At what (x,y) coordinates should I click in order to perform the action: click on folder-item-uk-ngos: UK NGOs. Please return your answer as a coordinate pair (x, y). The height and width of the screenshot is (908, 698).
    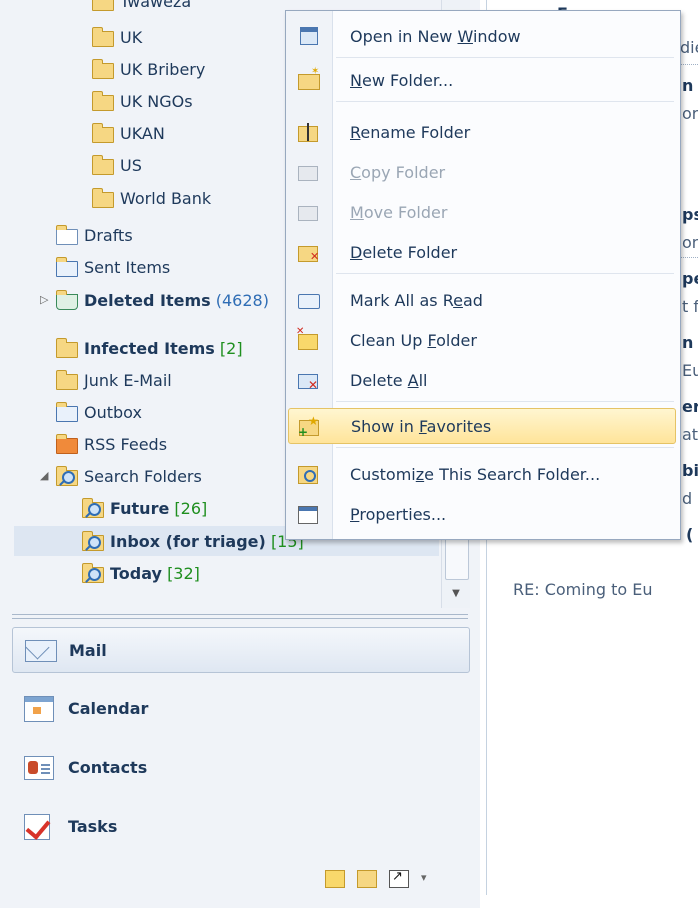
    Looking at the image, I should click on (142, 101).